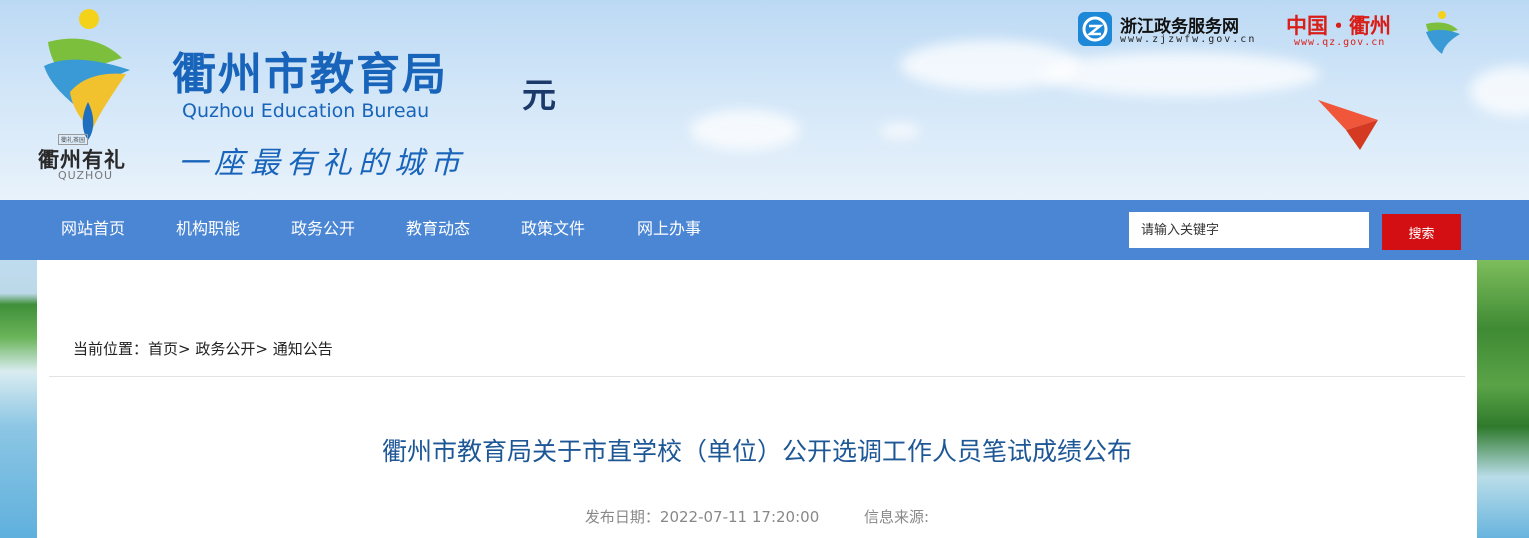  What do you see at coordinates (323, 230) in the screenshot?
I see `nav-item-open-gov: 政务公开` at bounding box center [323, 230].